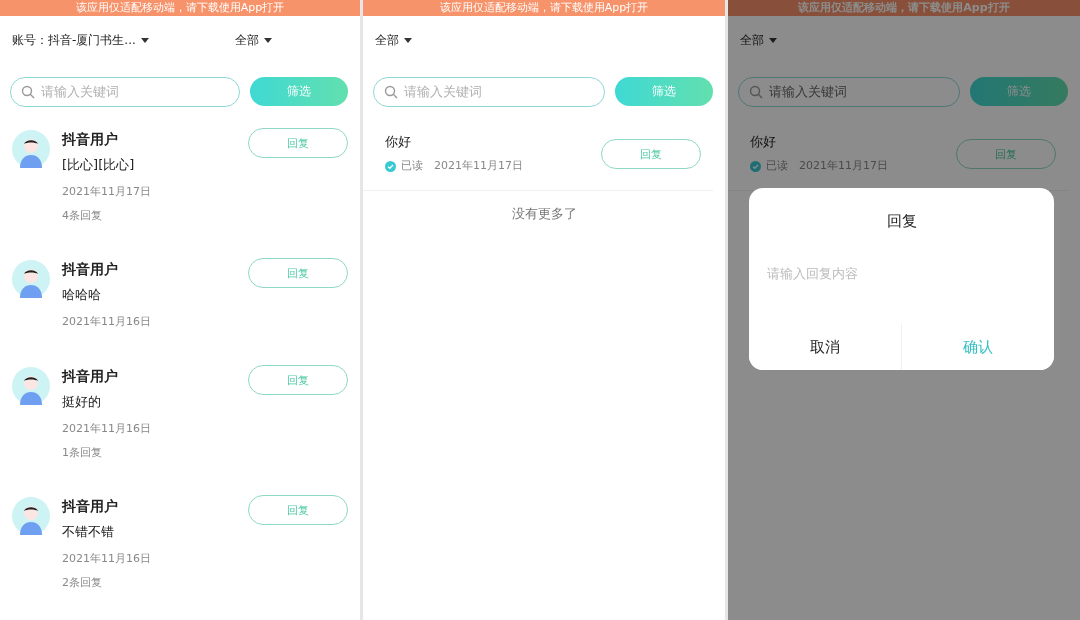  Describe the element at coordinates (99, 165) in the screenshot. I see `comment-text: [比心][比心]` at that location.